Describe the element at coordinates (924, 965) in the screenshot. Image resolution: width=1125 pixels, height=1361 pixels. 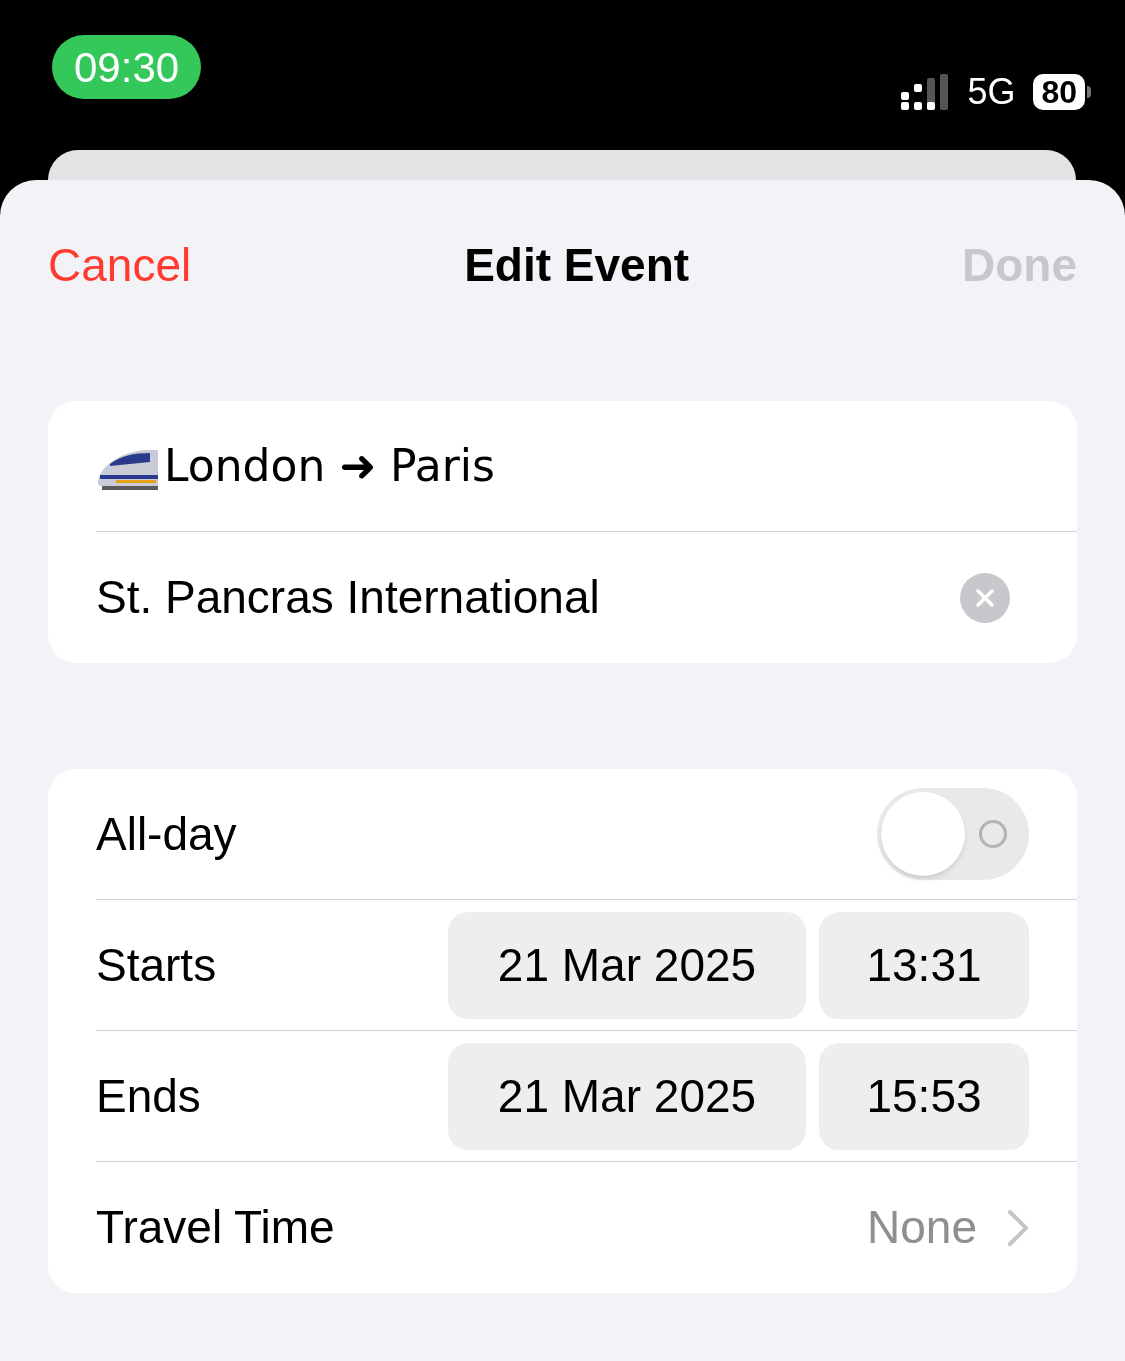
I see `time-button: 13:31` at that location.